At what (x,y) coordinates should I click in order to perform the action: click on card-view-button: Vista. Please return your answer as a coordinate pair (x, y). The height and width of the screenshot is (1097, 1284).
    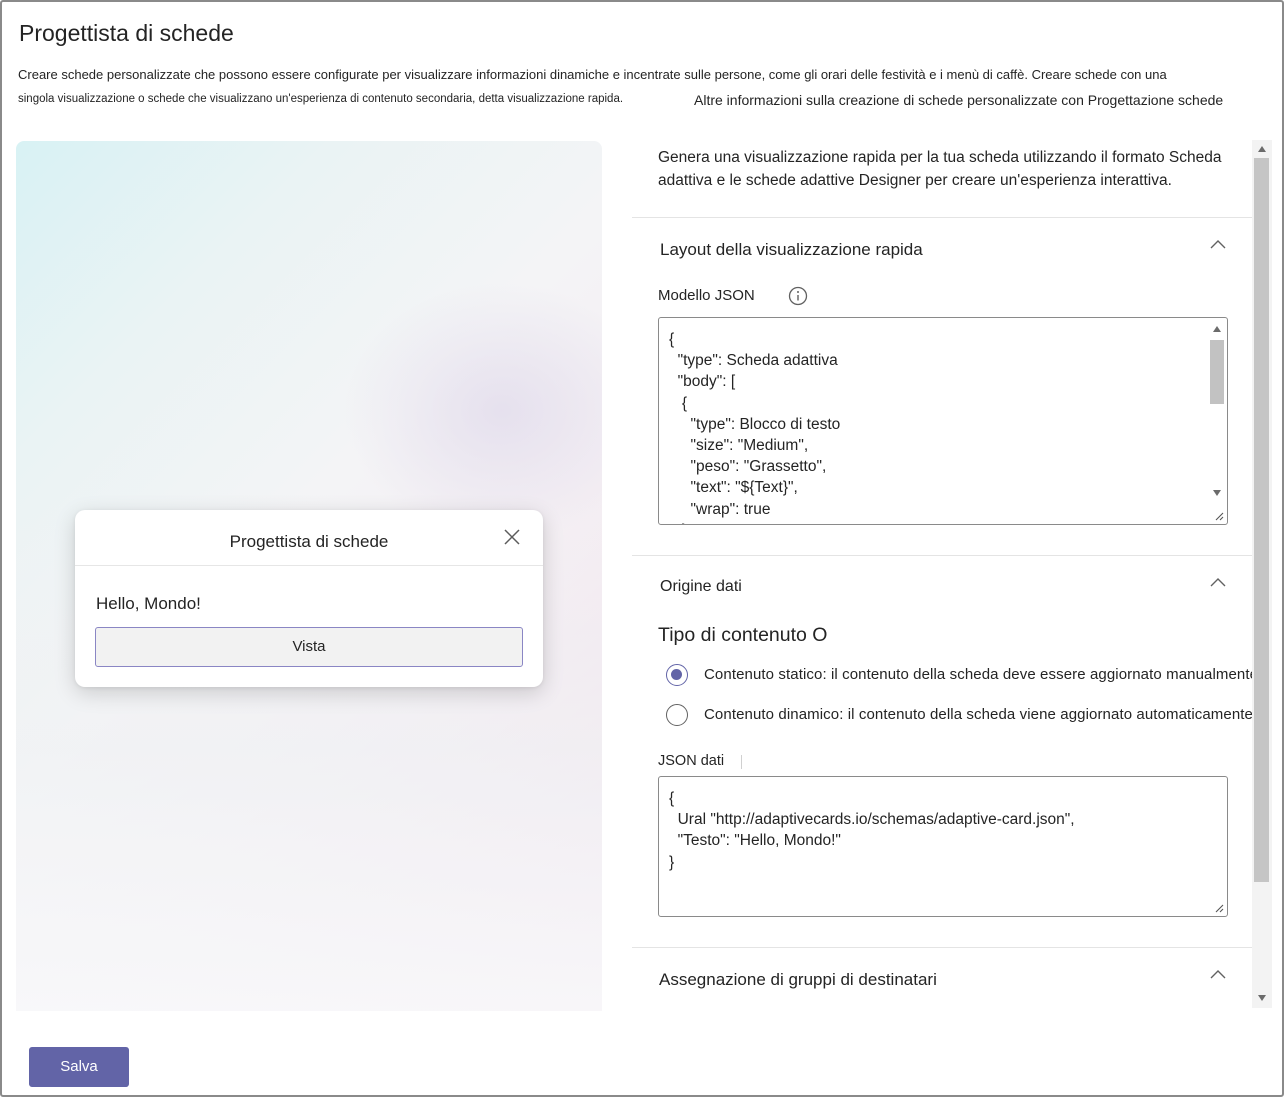
    Looking at the image, I should click on (309, 647).